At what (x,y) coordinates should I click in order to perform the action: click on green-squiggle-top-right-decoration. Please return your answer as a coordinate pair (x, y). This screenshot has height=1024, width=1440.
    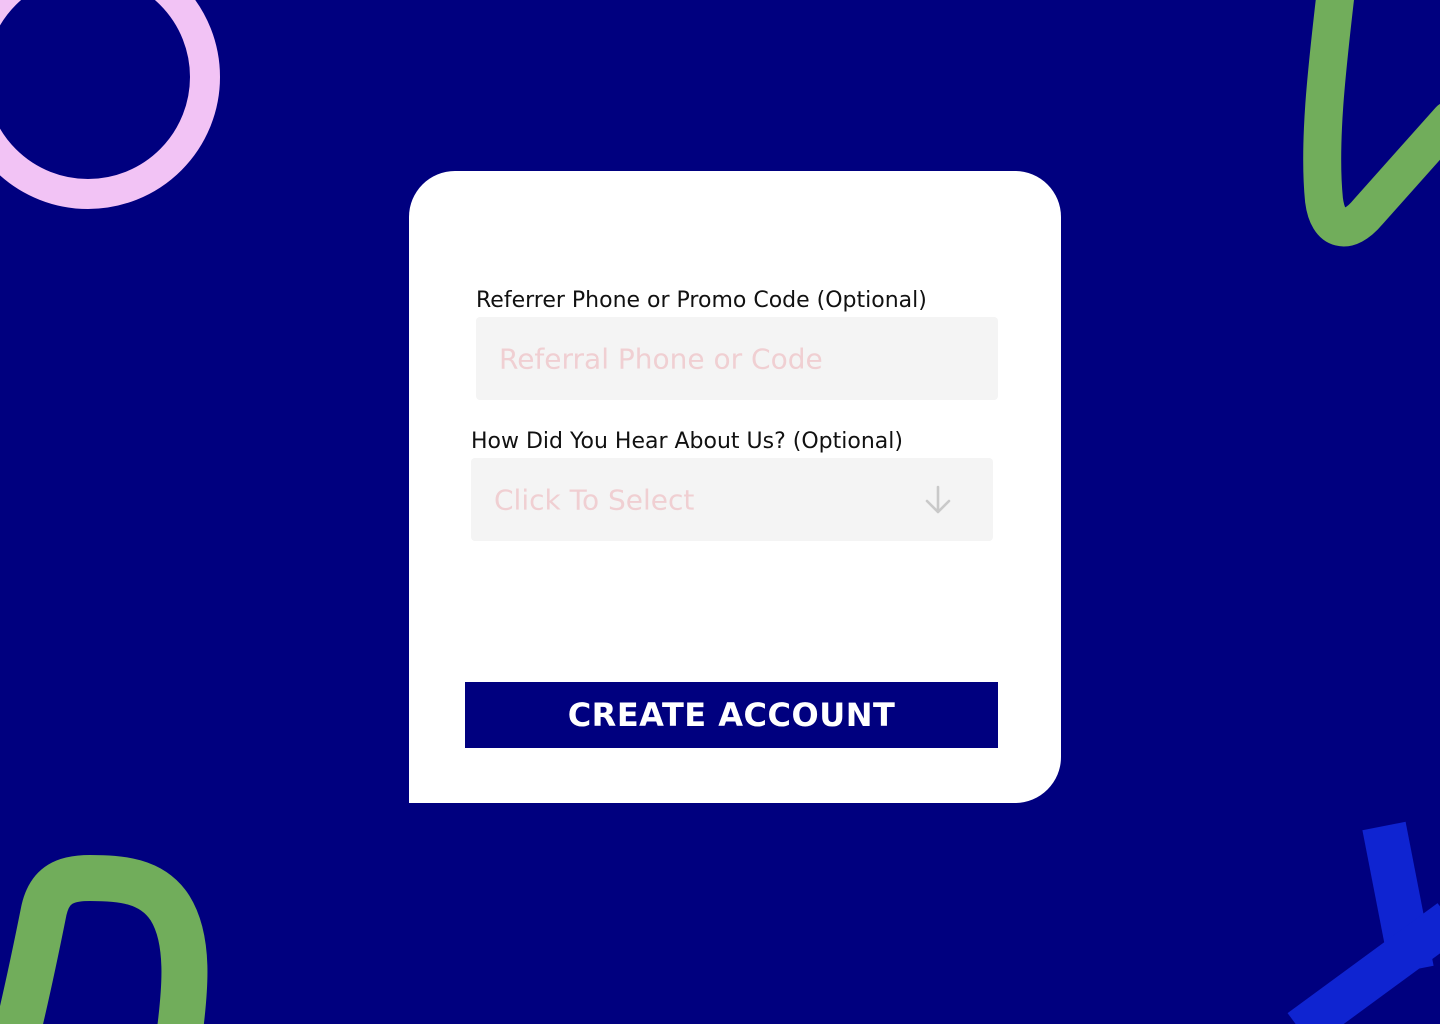
    Looking at the image, I should click on (1371, 123).